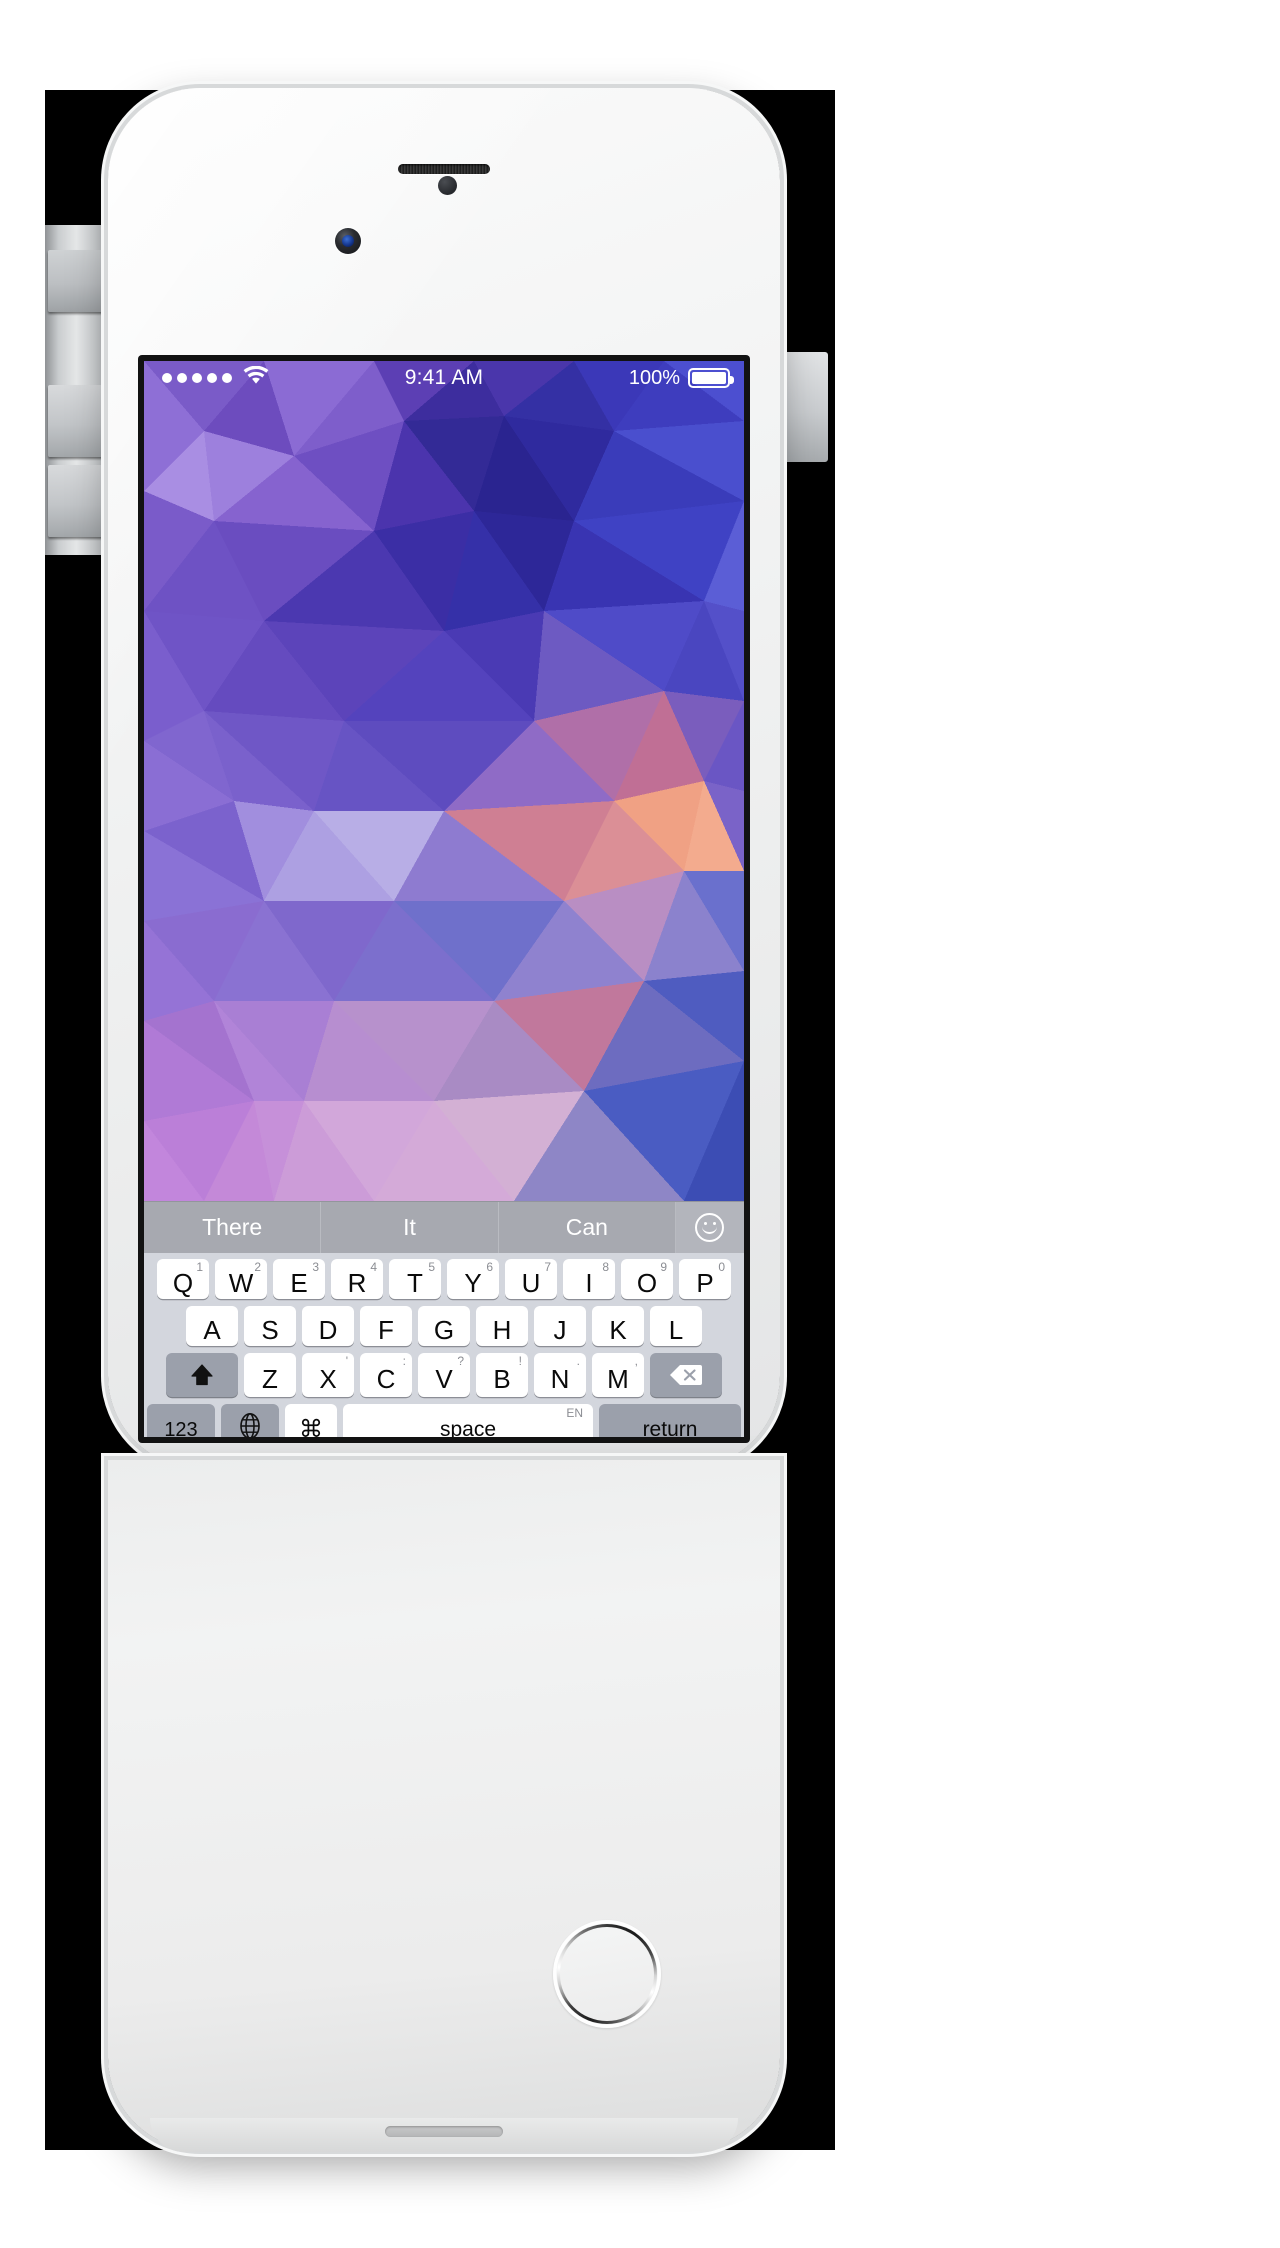 The height and width of the screenshot is (2248, 1280). Describe the element at coordinates (299, 1282) in the screenshot. I see `key-label: E` at that location.